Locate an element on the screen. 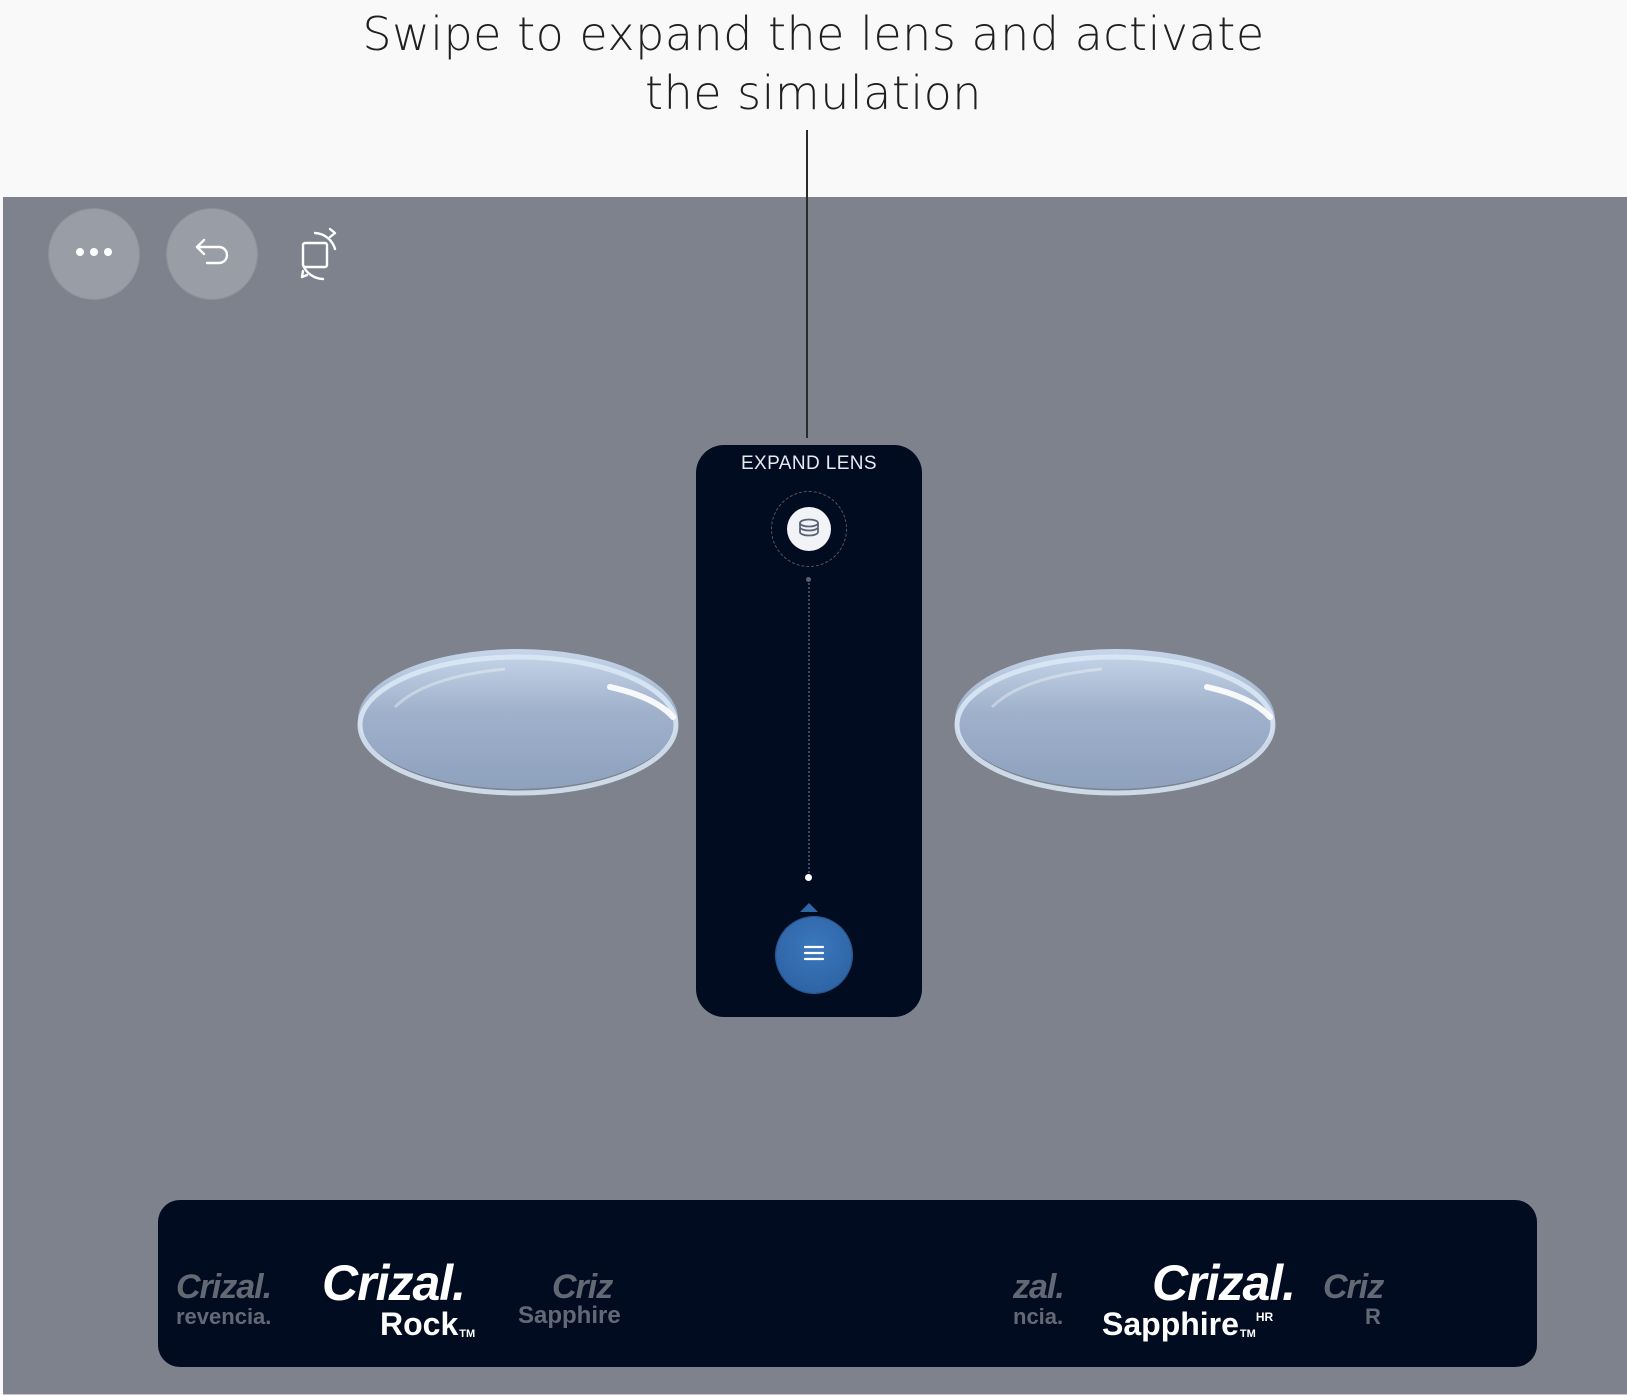 This screenshot has height=1395, width=1627. annotation-leader-line is located at coordinates (807, 284).